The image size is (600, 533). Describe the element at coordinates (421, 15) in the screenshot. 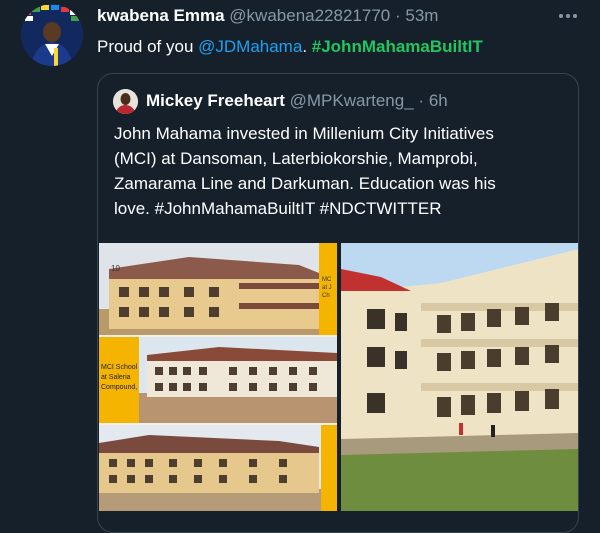

I see `tweet-time: 53m` at that location.